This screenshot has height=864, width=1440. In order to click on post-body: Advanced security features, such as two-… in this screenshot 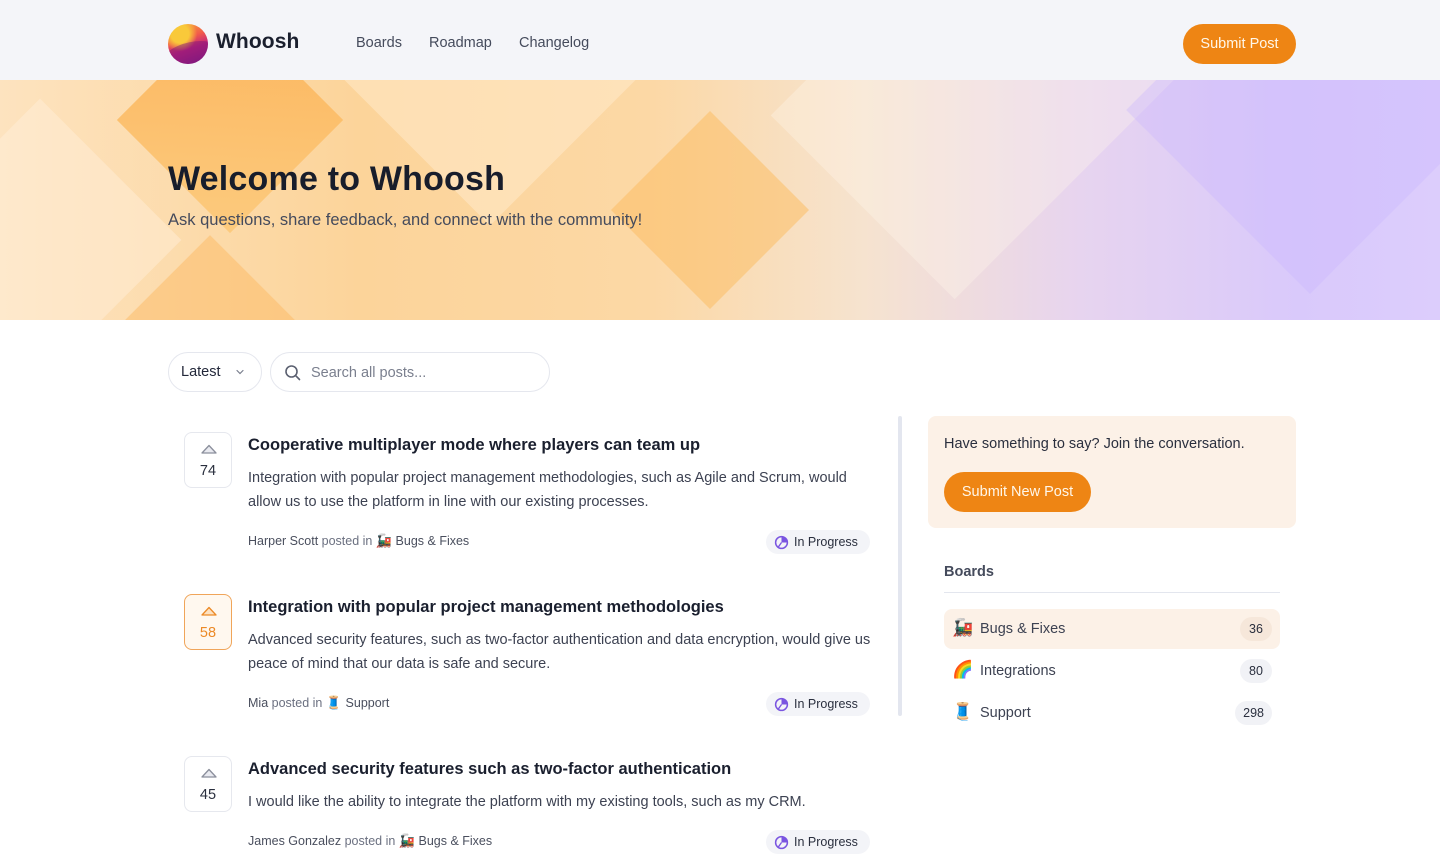, I will do `click(559, 652)`.